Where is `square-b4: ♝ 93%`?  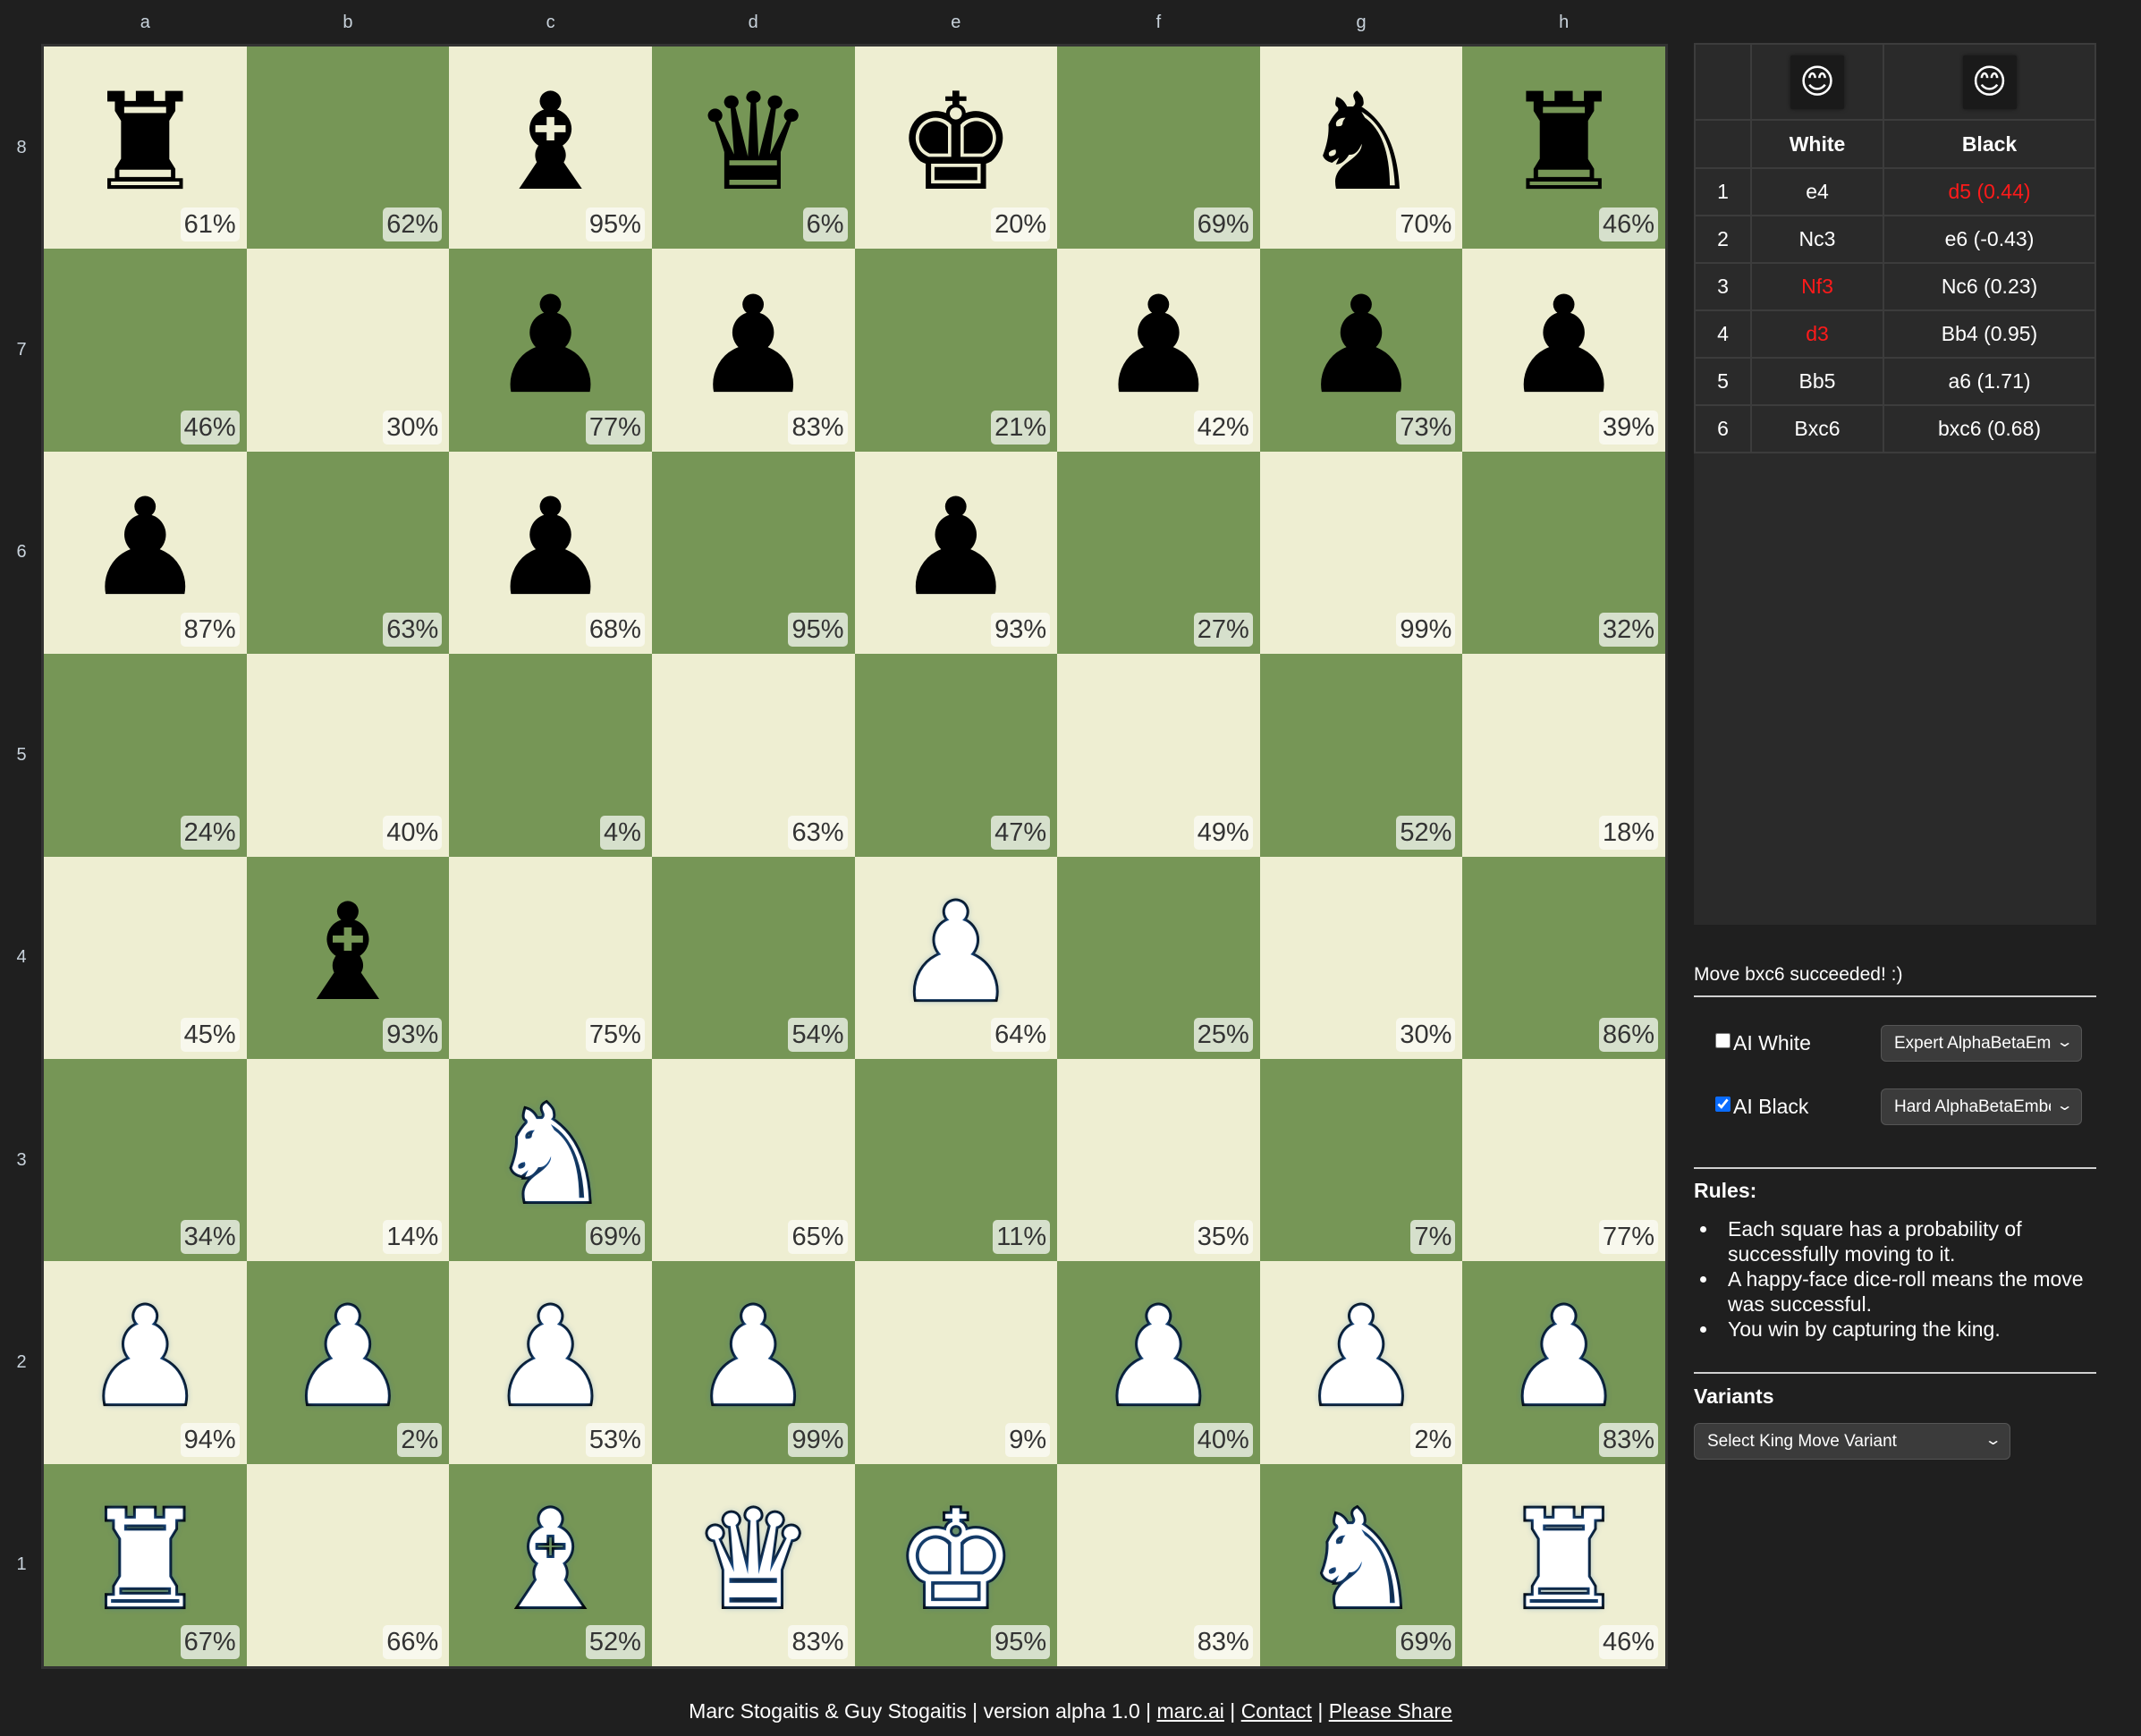 square-b4: ♝ 93% is located at coordinates (348, 957).